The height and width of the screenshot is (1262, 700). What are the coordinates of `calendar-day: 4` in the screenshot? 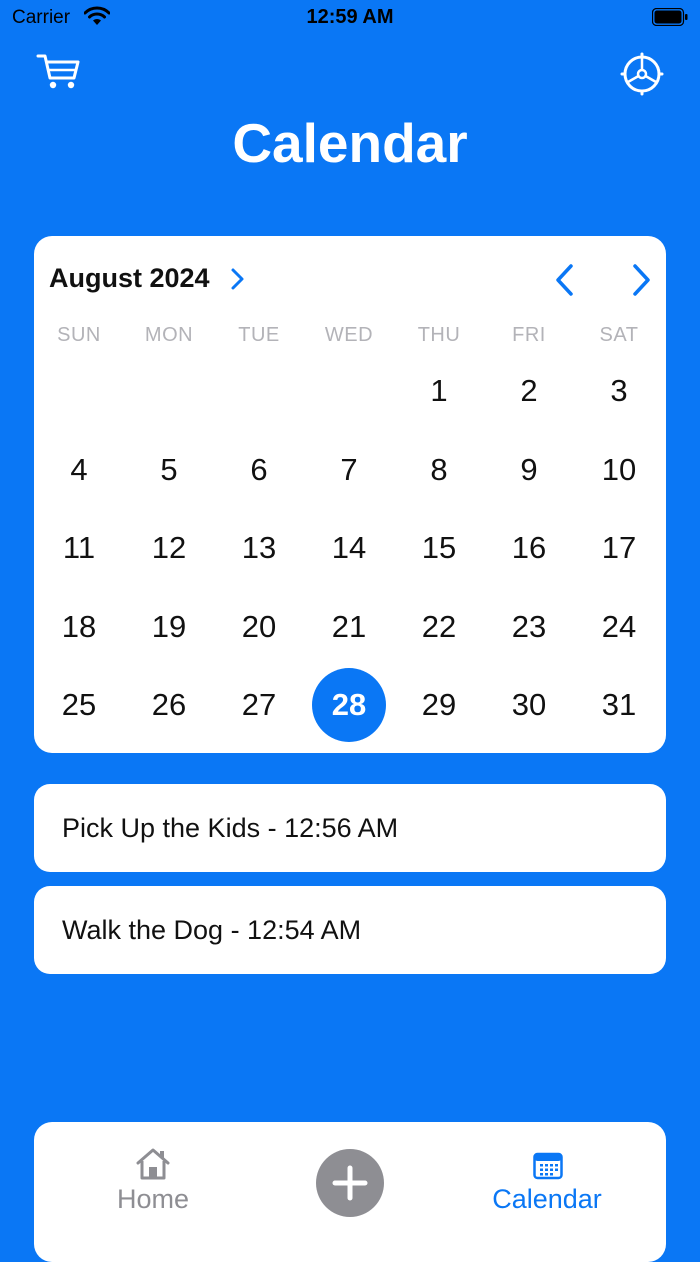 It's located at (79, 470).